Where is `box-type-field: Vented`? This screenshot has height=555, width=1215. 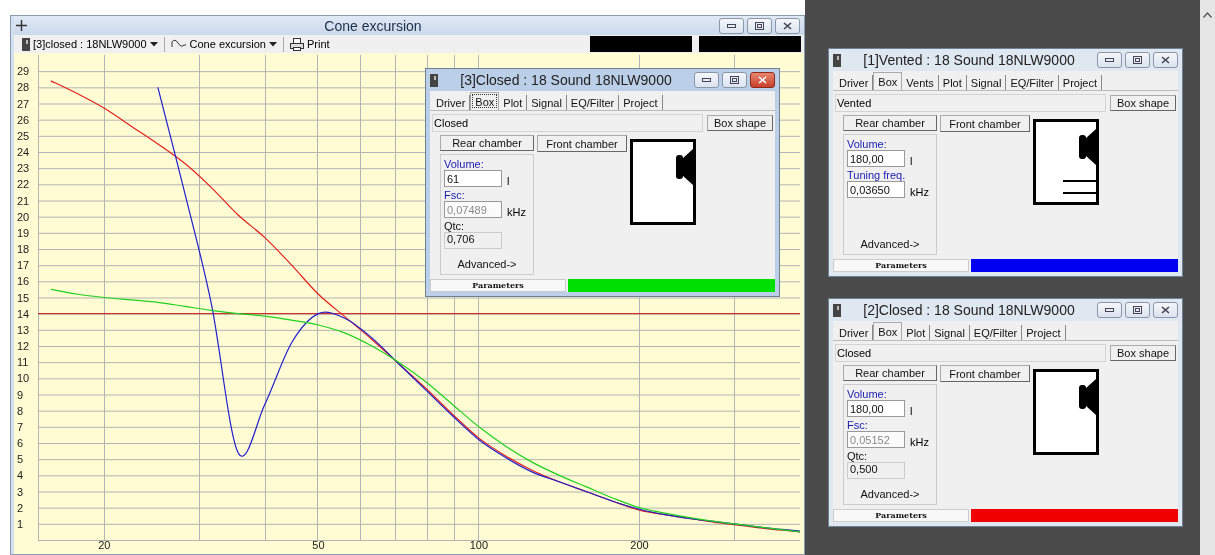 box-type-field: Vented is located at coordinates (970, 103).